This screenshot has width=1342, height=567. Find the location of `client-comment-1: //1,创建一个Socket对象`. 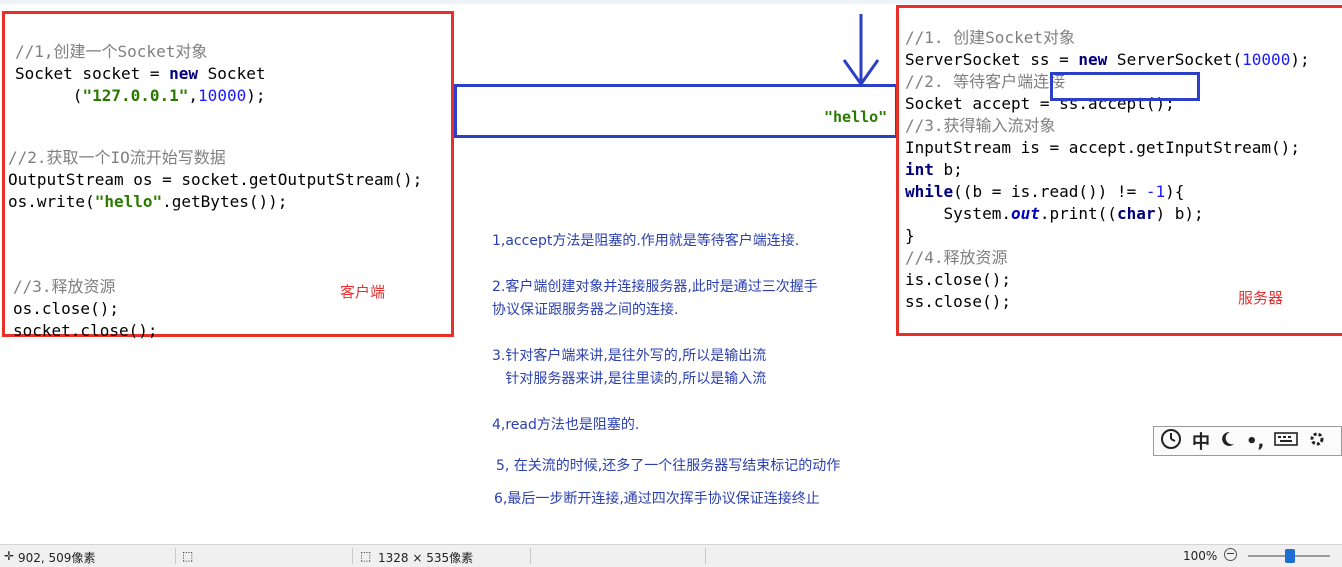

client-comment-1: //1,创建一个Socket对象 is located at coordinates (111, 51).